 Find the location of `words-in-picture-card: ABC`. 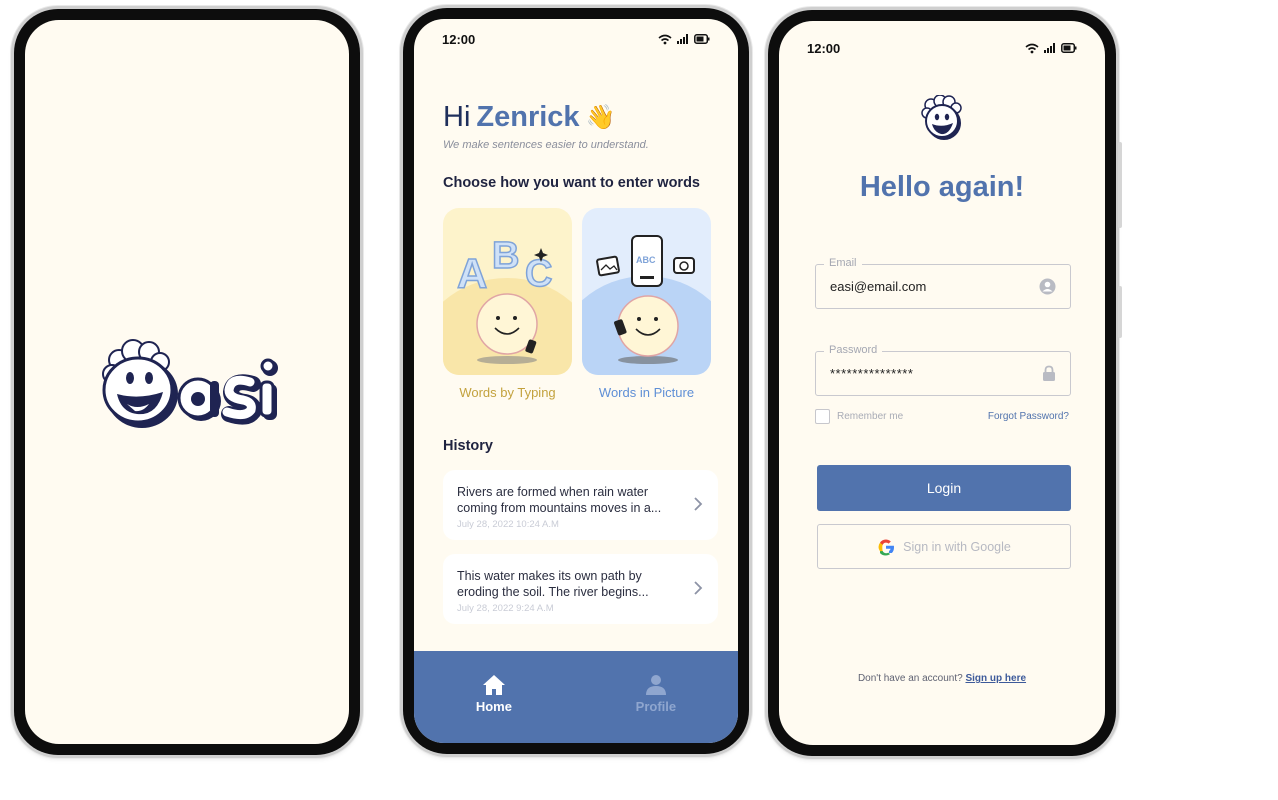

words-in-picture-card: ABC is located at coordinates (646, 291).